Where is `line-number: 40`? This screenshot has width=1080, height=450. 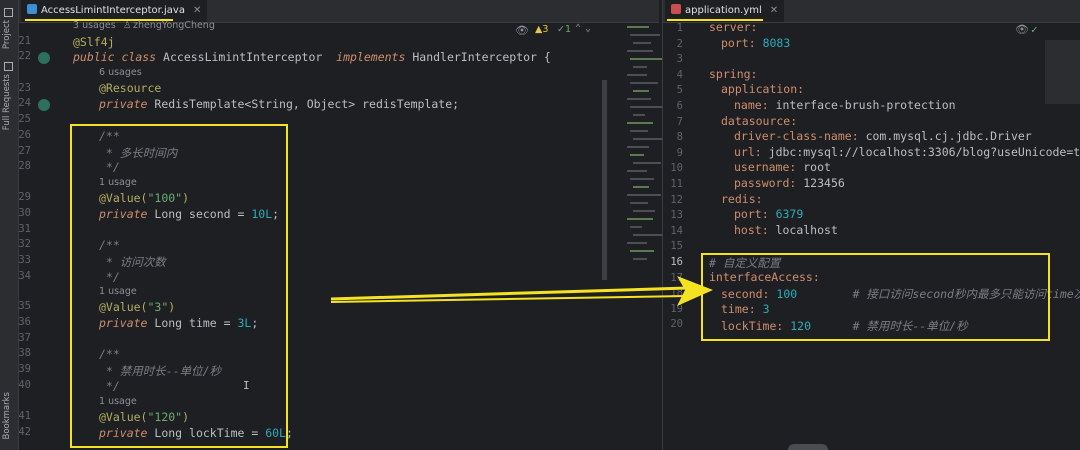 line-number: 40 is located at coordinates (21, 385).